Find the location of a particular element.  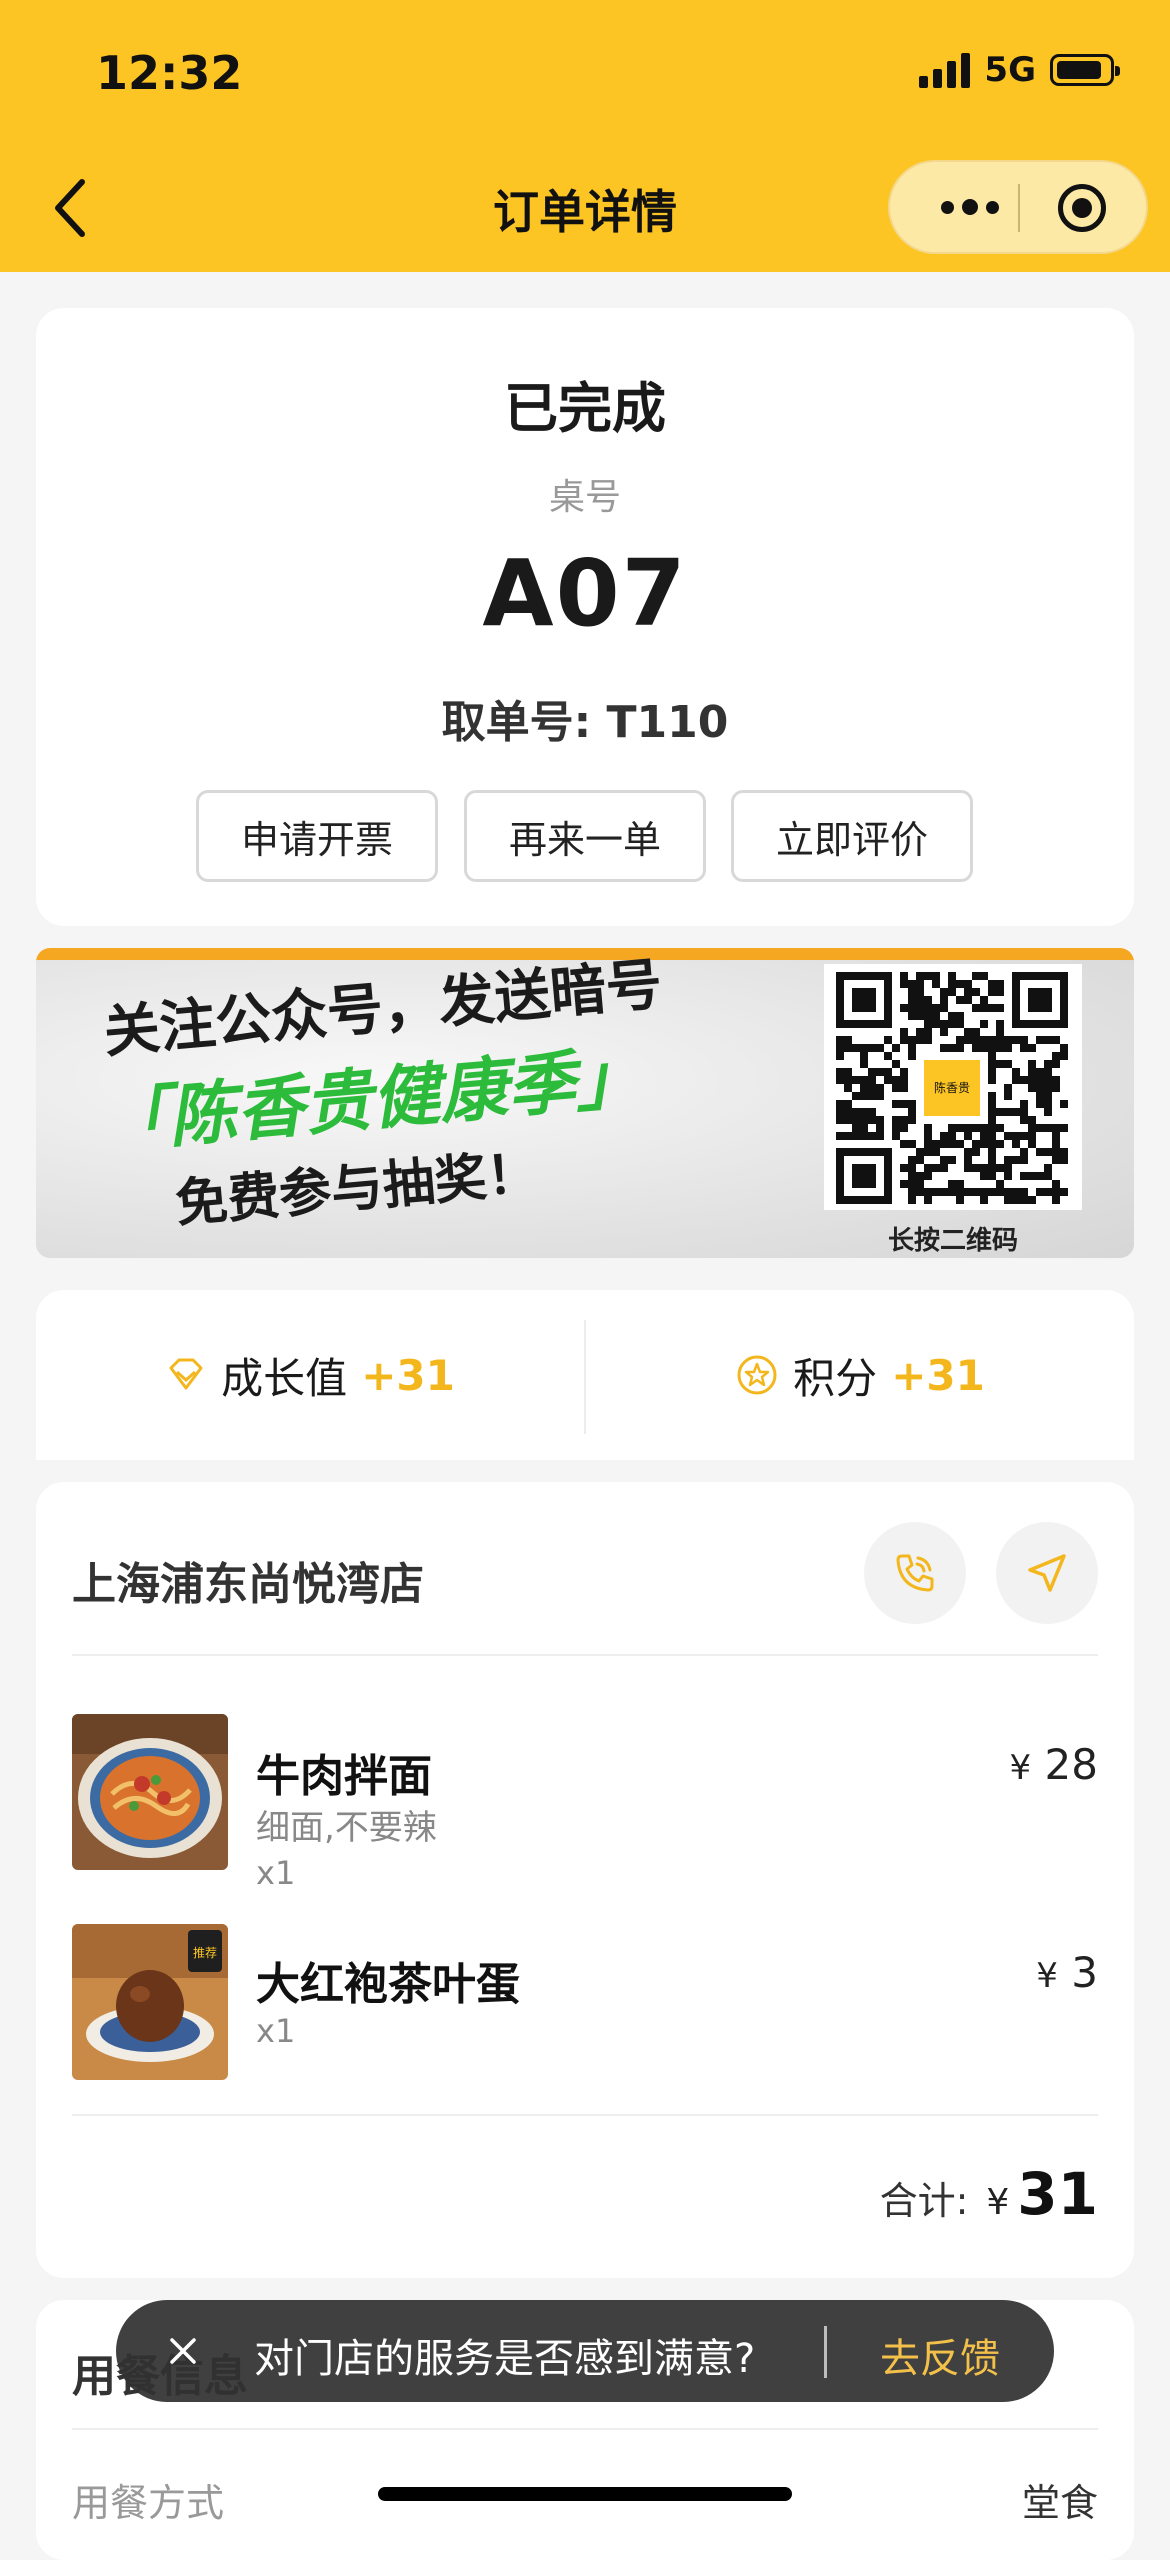

close-toast-button is located at coordinates (183, 2351).